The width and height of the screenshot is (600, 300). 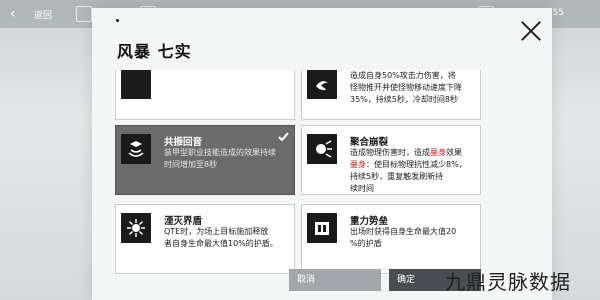 What do you see at coordinates (43, 16) in the screenshot?
I see `hud-back-label: 返回` at bounding box center [43, 16].